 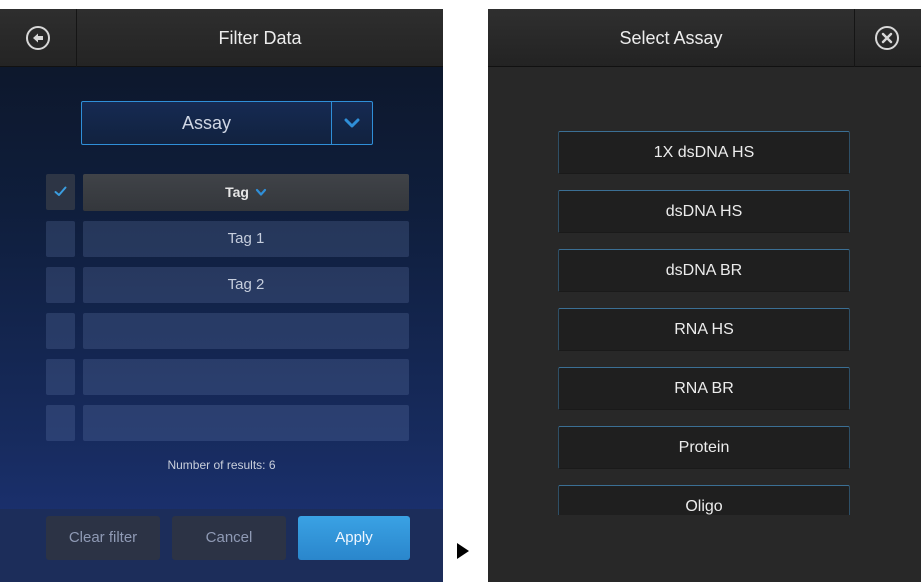 I want to click on tag-column-header: Tag, so click(x=246, y=192).